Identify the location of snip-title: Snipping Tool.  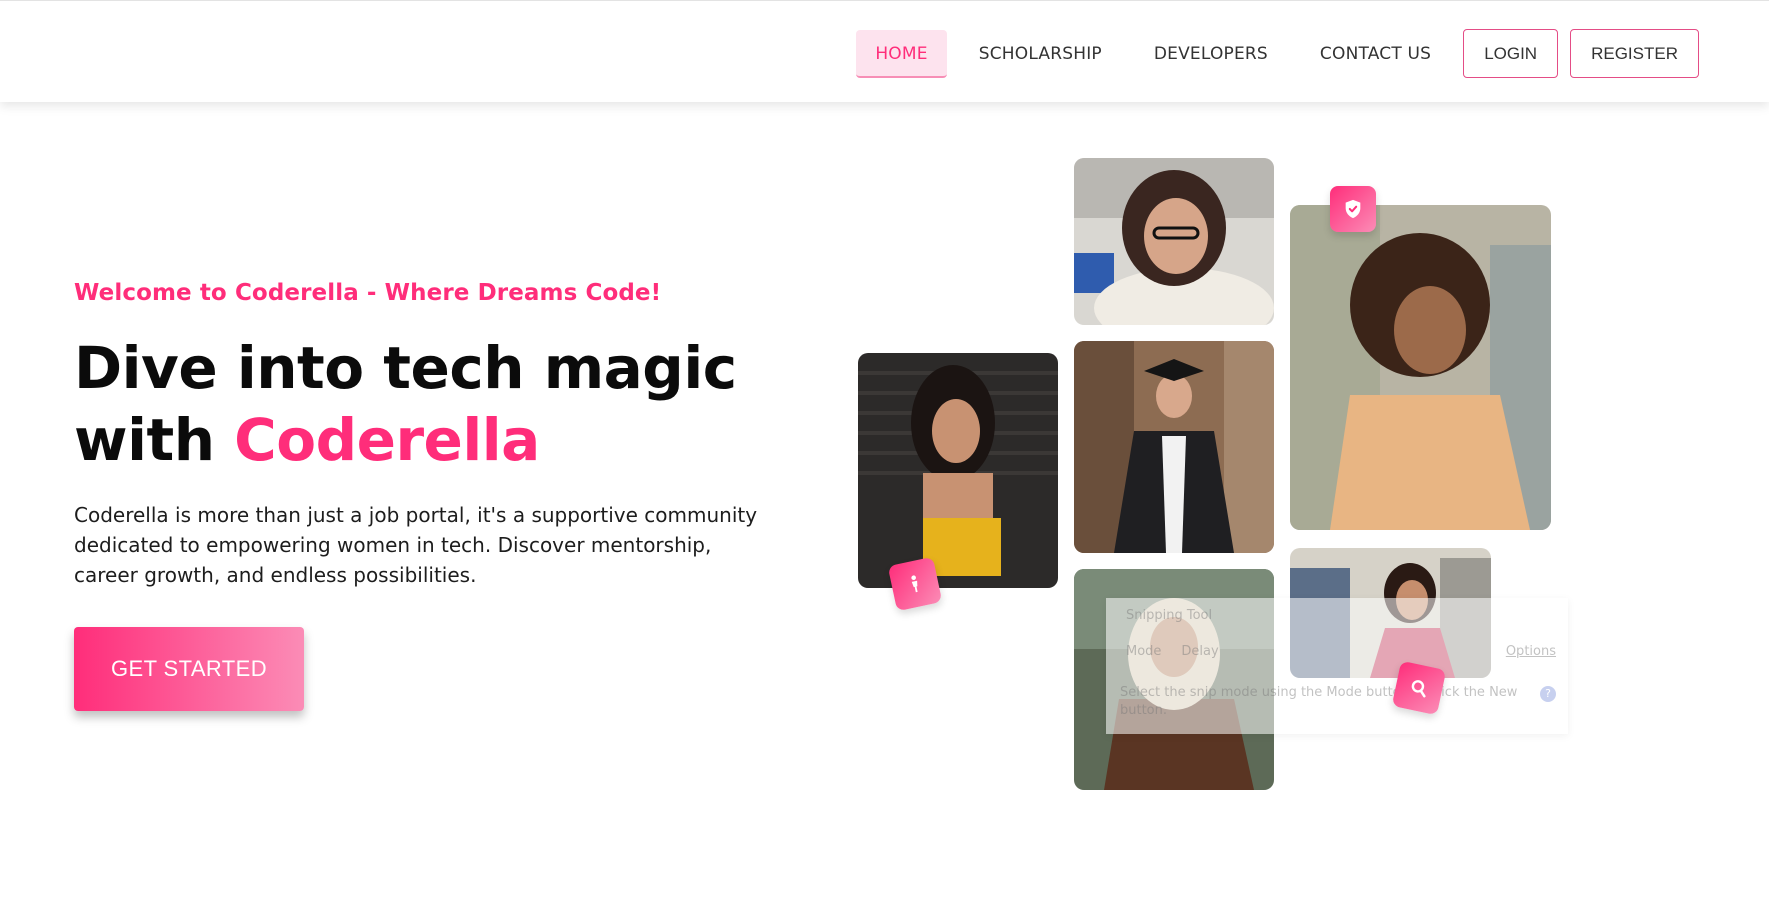
(1169, 615).